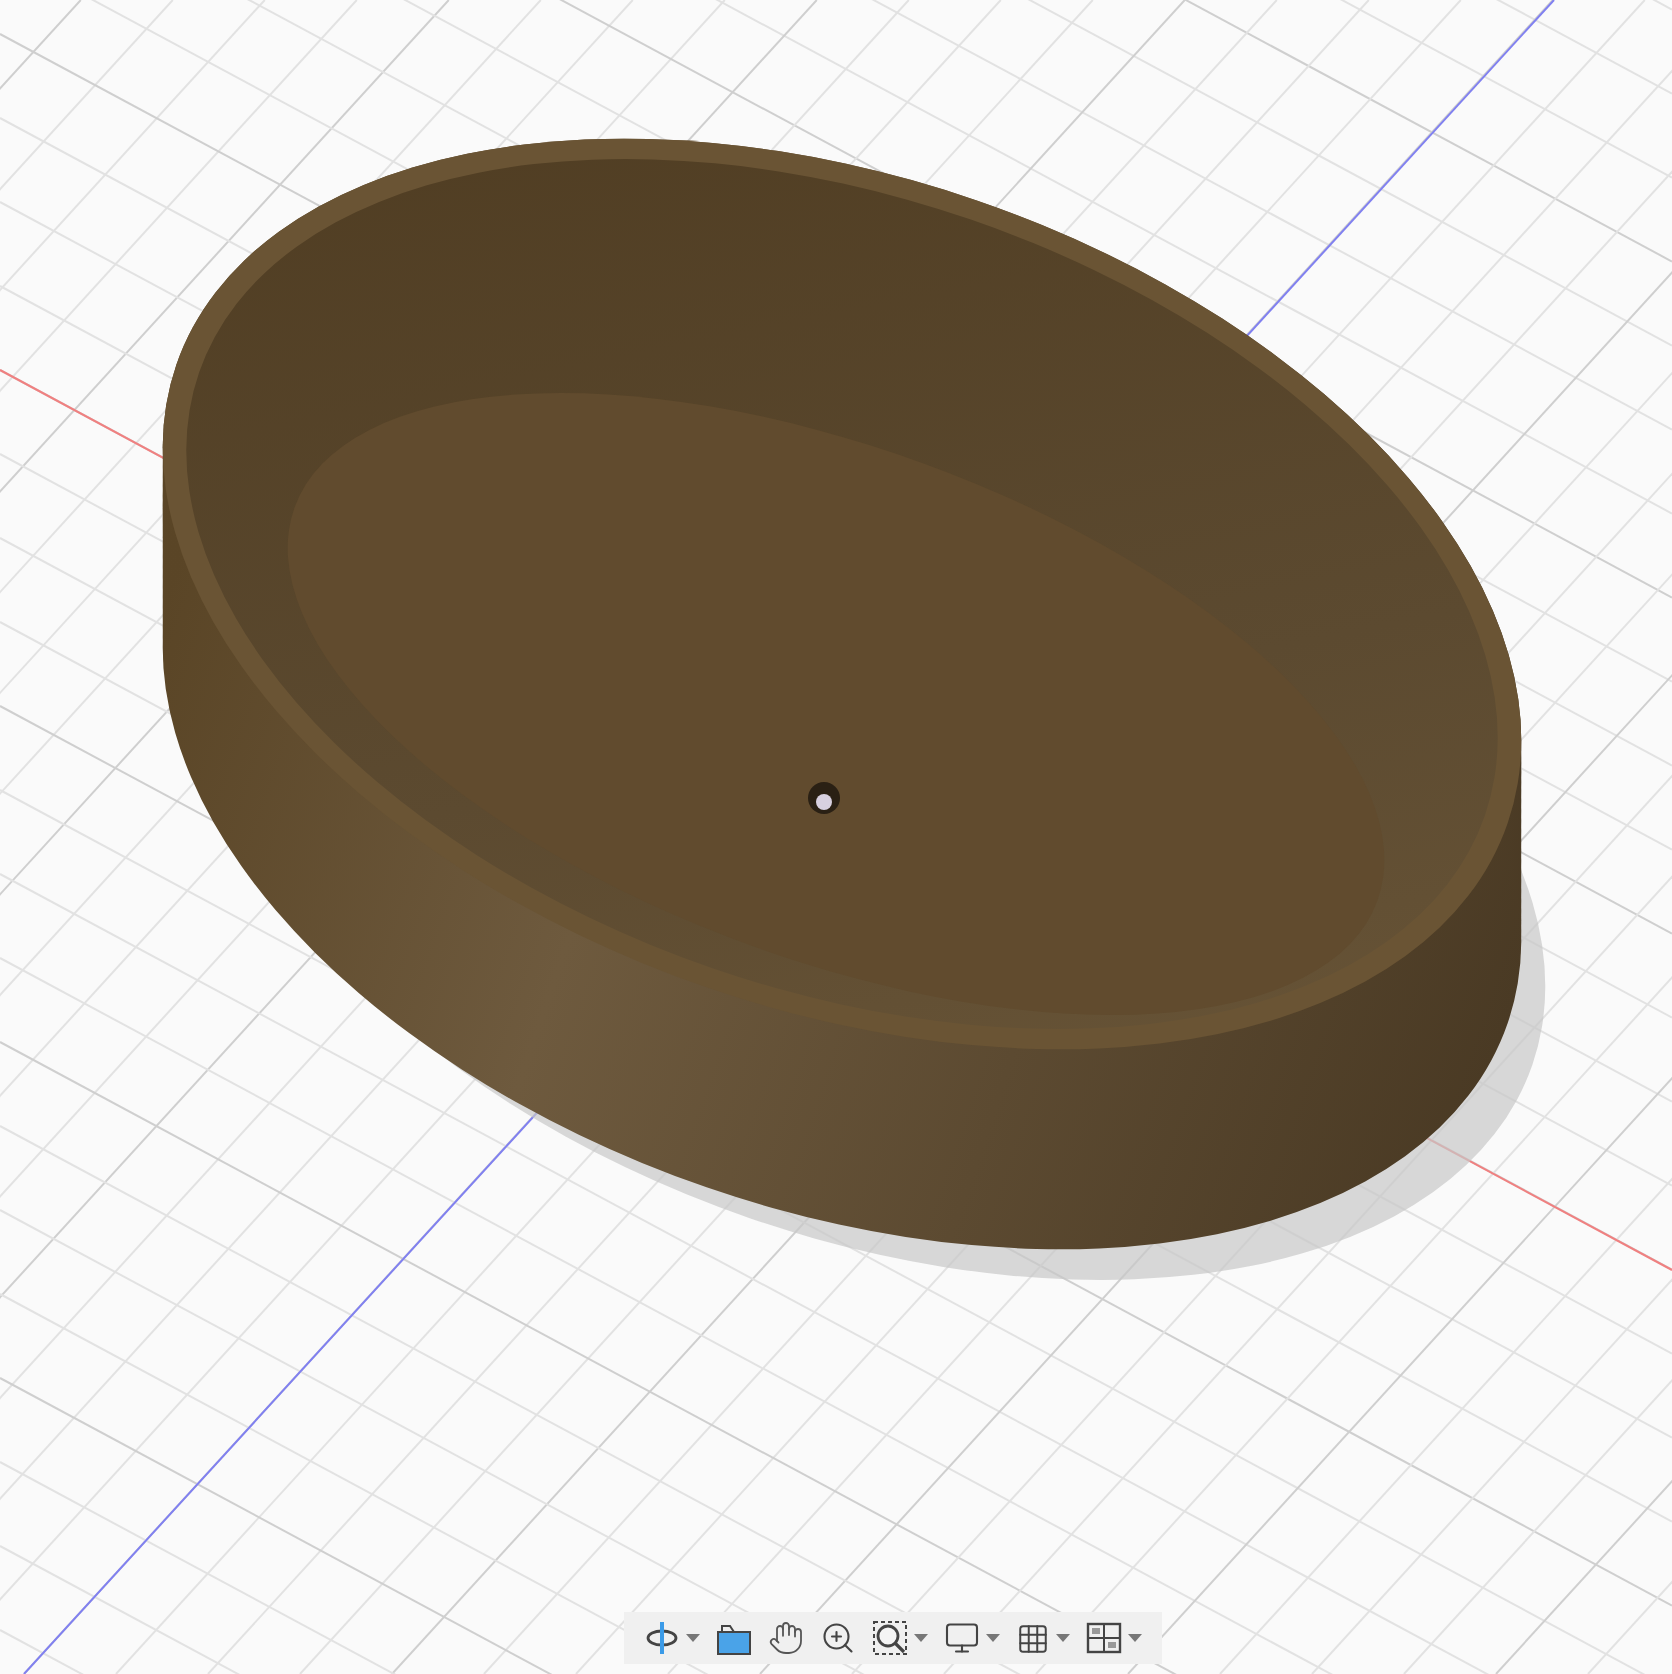 Image resolution: width=1672 pixels, height=1674 pixels. What do you see at coordinates (837, 1638) in the screenshot?
I see `zoom-icon` at bounding box center [837, 1638].